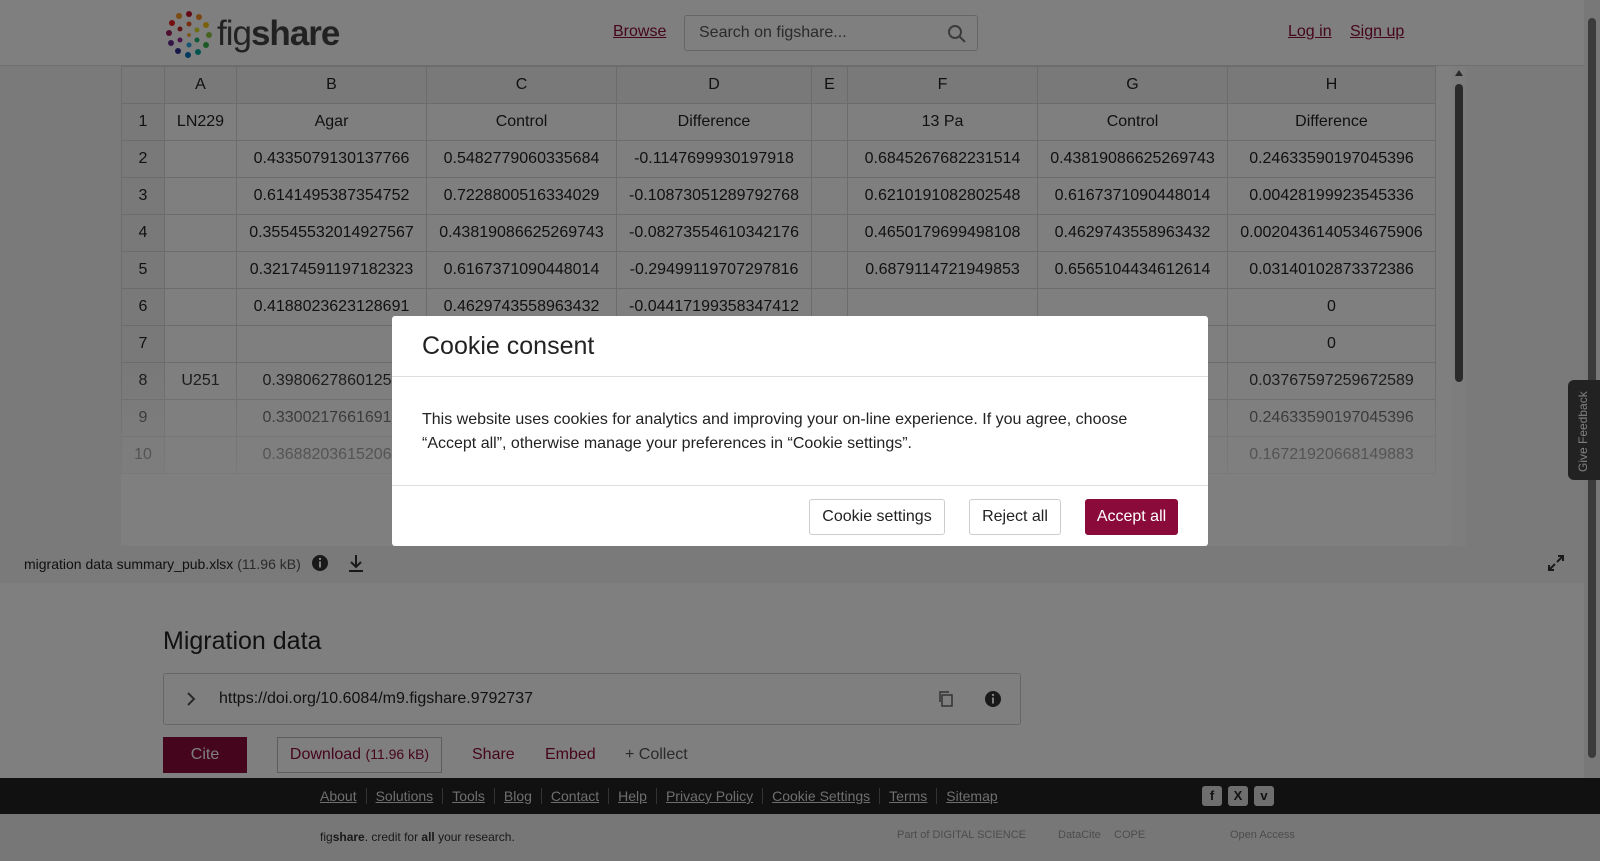 The width and height of the screenshot is (1600, 861). Describe the element at coordinates (1131, 517) in the screenshot. I see `accept-all-button: Accept all` at that location.